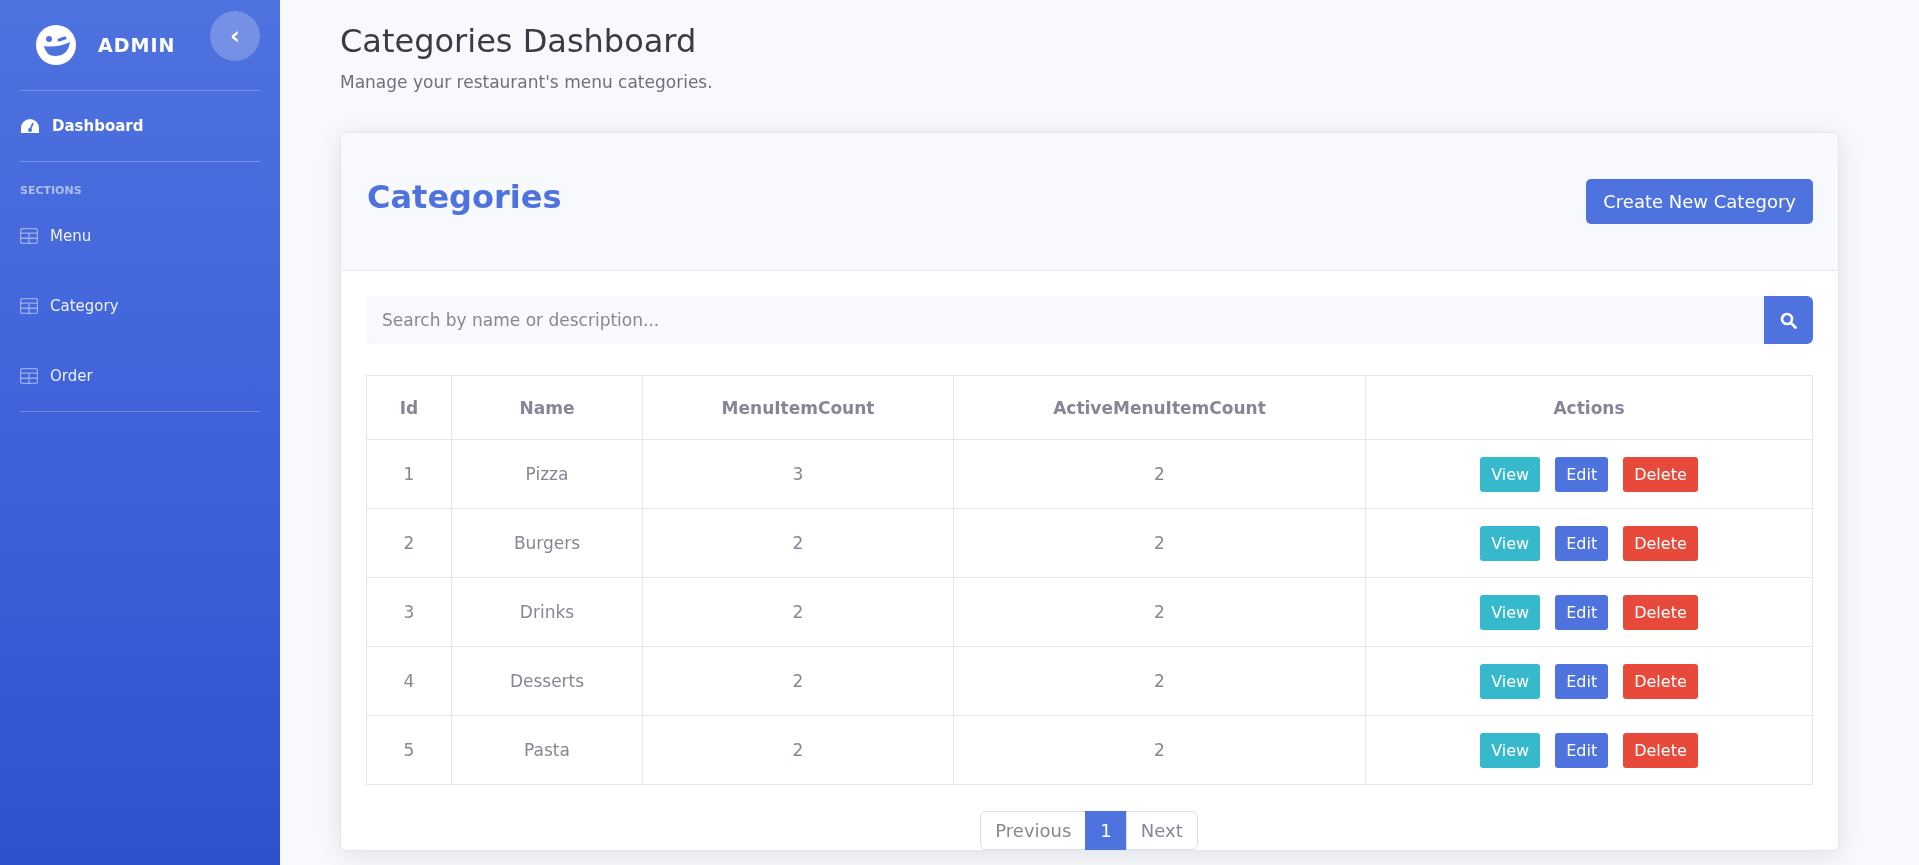 The height and width of the screenshot is (865, 1919). What do you see at coordinates (1033, 830) in the screenshot?
I see `previous-page-button: Previous` at bounding box center [1033, 830].